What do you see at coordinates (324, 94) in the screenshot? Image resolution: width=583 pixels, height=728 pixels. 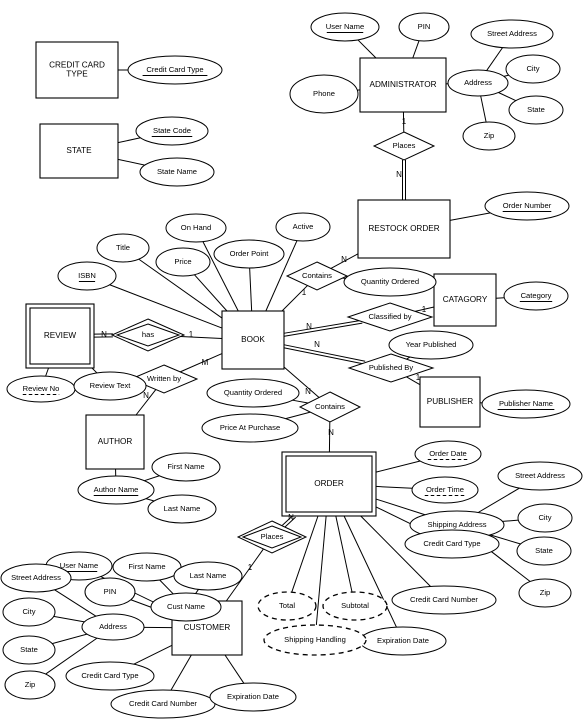 I see `attribute-admin_phone: Phone` at bounding box center [324, 94].